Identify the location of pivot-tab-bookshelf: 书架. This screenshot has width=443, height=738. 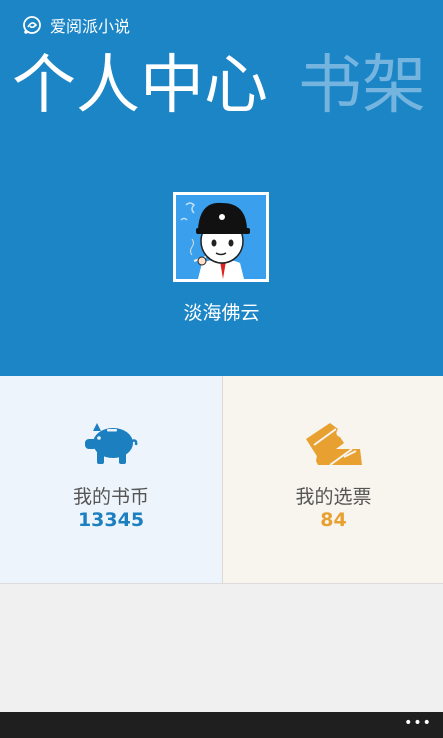
(362, 86).